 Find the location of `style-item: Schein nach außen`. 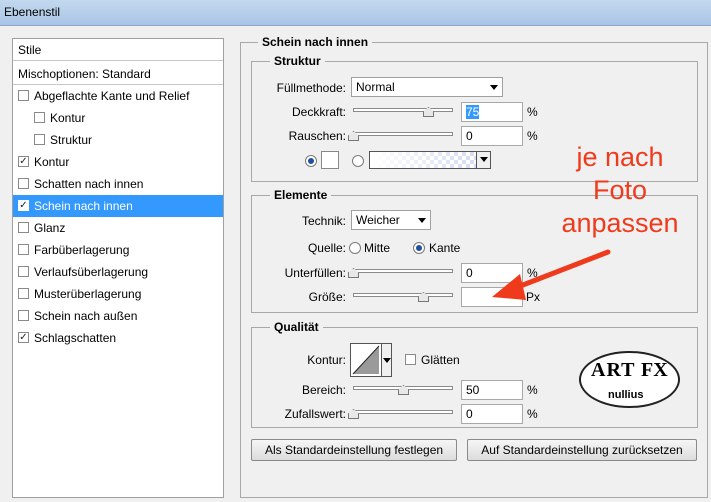

style-item: Schein nach außen is located at coordinates (118, 316).